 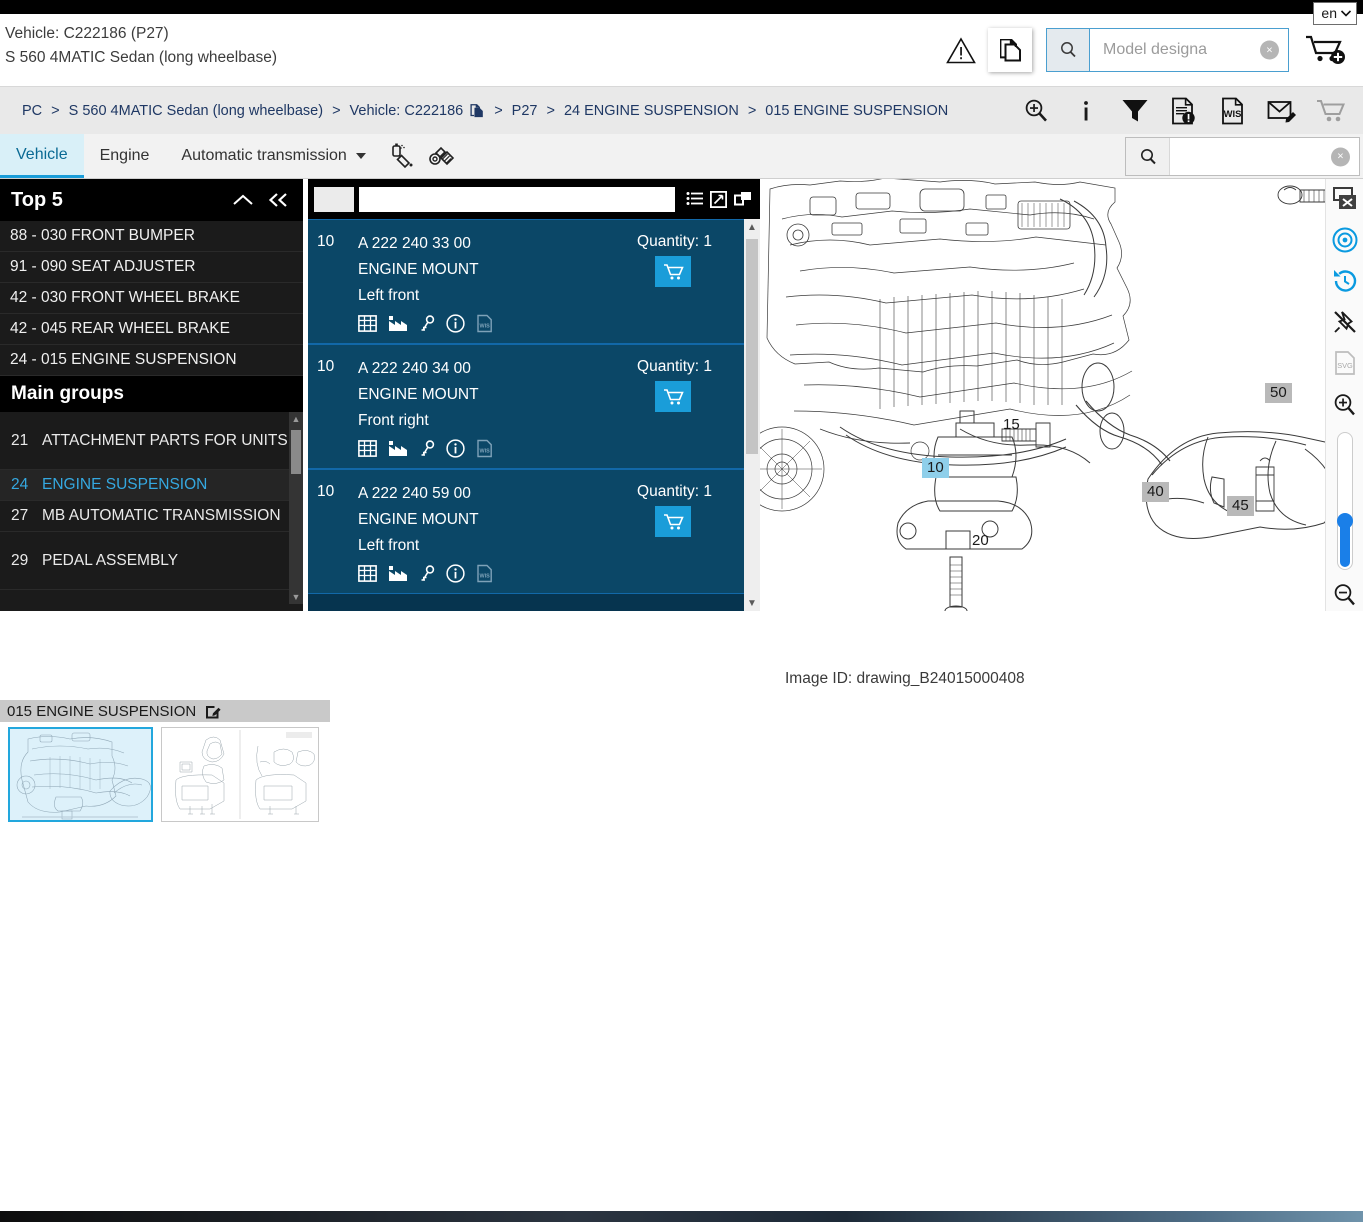 What do you see at coordinates (1240, 506) in the screenshot?
I see `callout-45: 45` at bounding box center [1240, 506].